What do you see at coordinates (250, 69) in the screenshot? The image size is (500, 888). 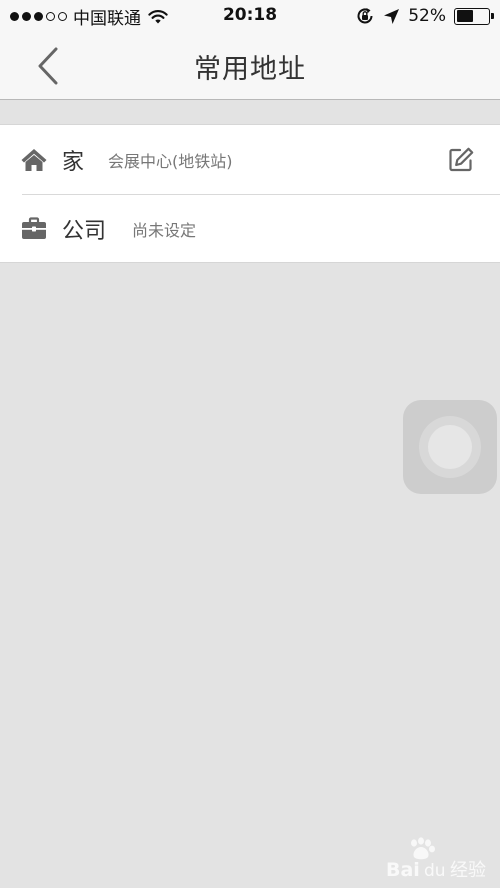 I see `page-title: 常用地址` at bounding box center [250, 69].